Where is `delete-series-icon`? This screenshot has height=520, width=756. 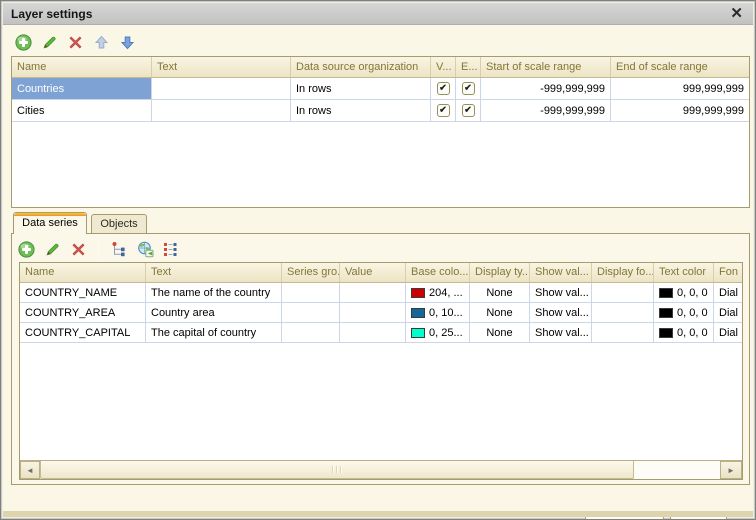 delete-series-icon is located at coordinates (78, 249).